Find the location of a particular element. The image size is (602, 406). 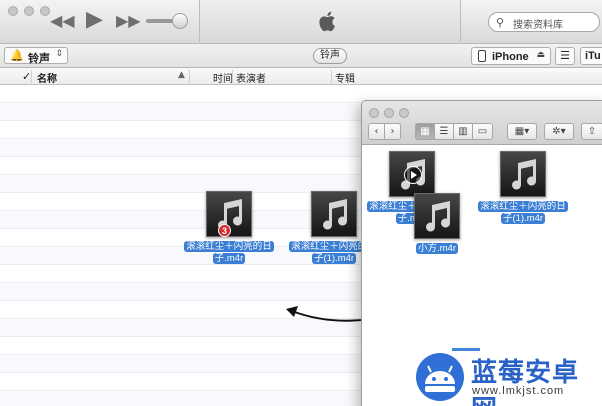

time-column-header: 时间 is located at coordinates (223, 77).